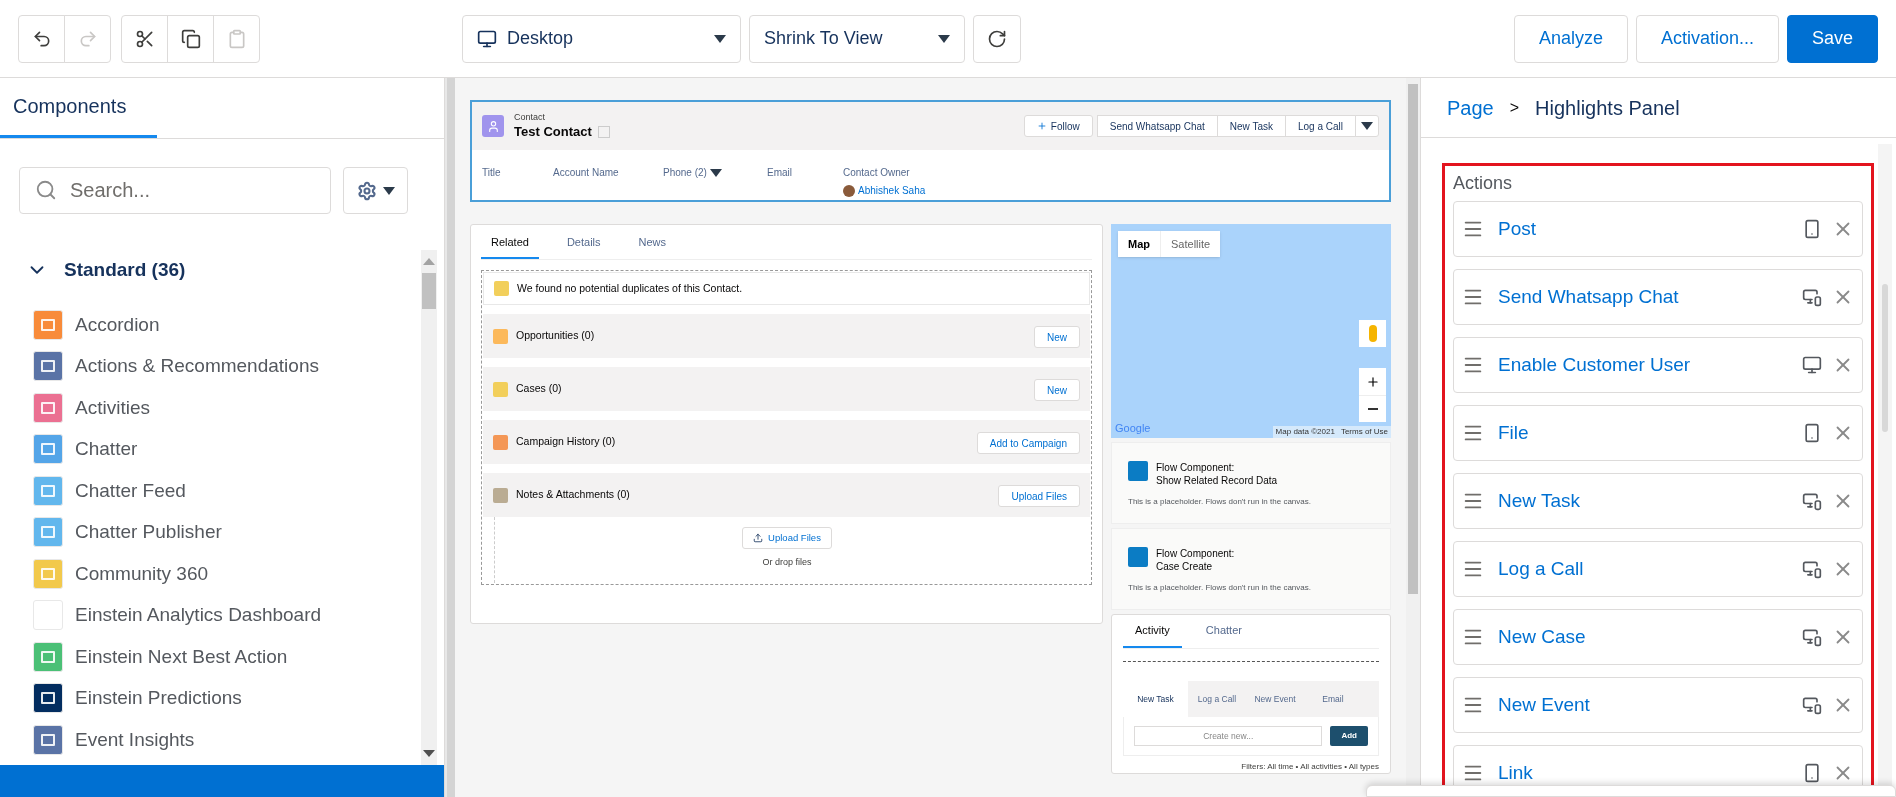 This screenshot has height=797, width=1896. Describe the element at coordinates (1251, 126) in the screenshot. I see `action-button: New Task` at that location.